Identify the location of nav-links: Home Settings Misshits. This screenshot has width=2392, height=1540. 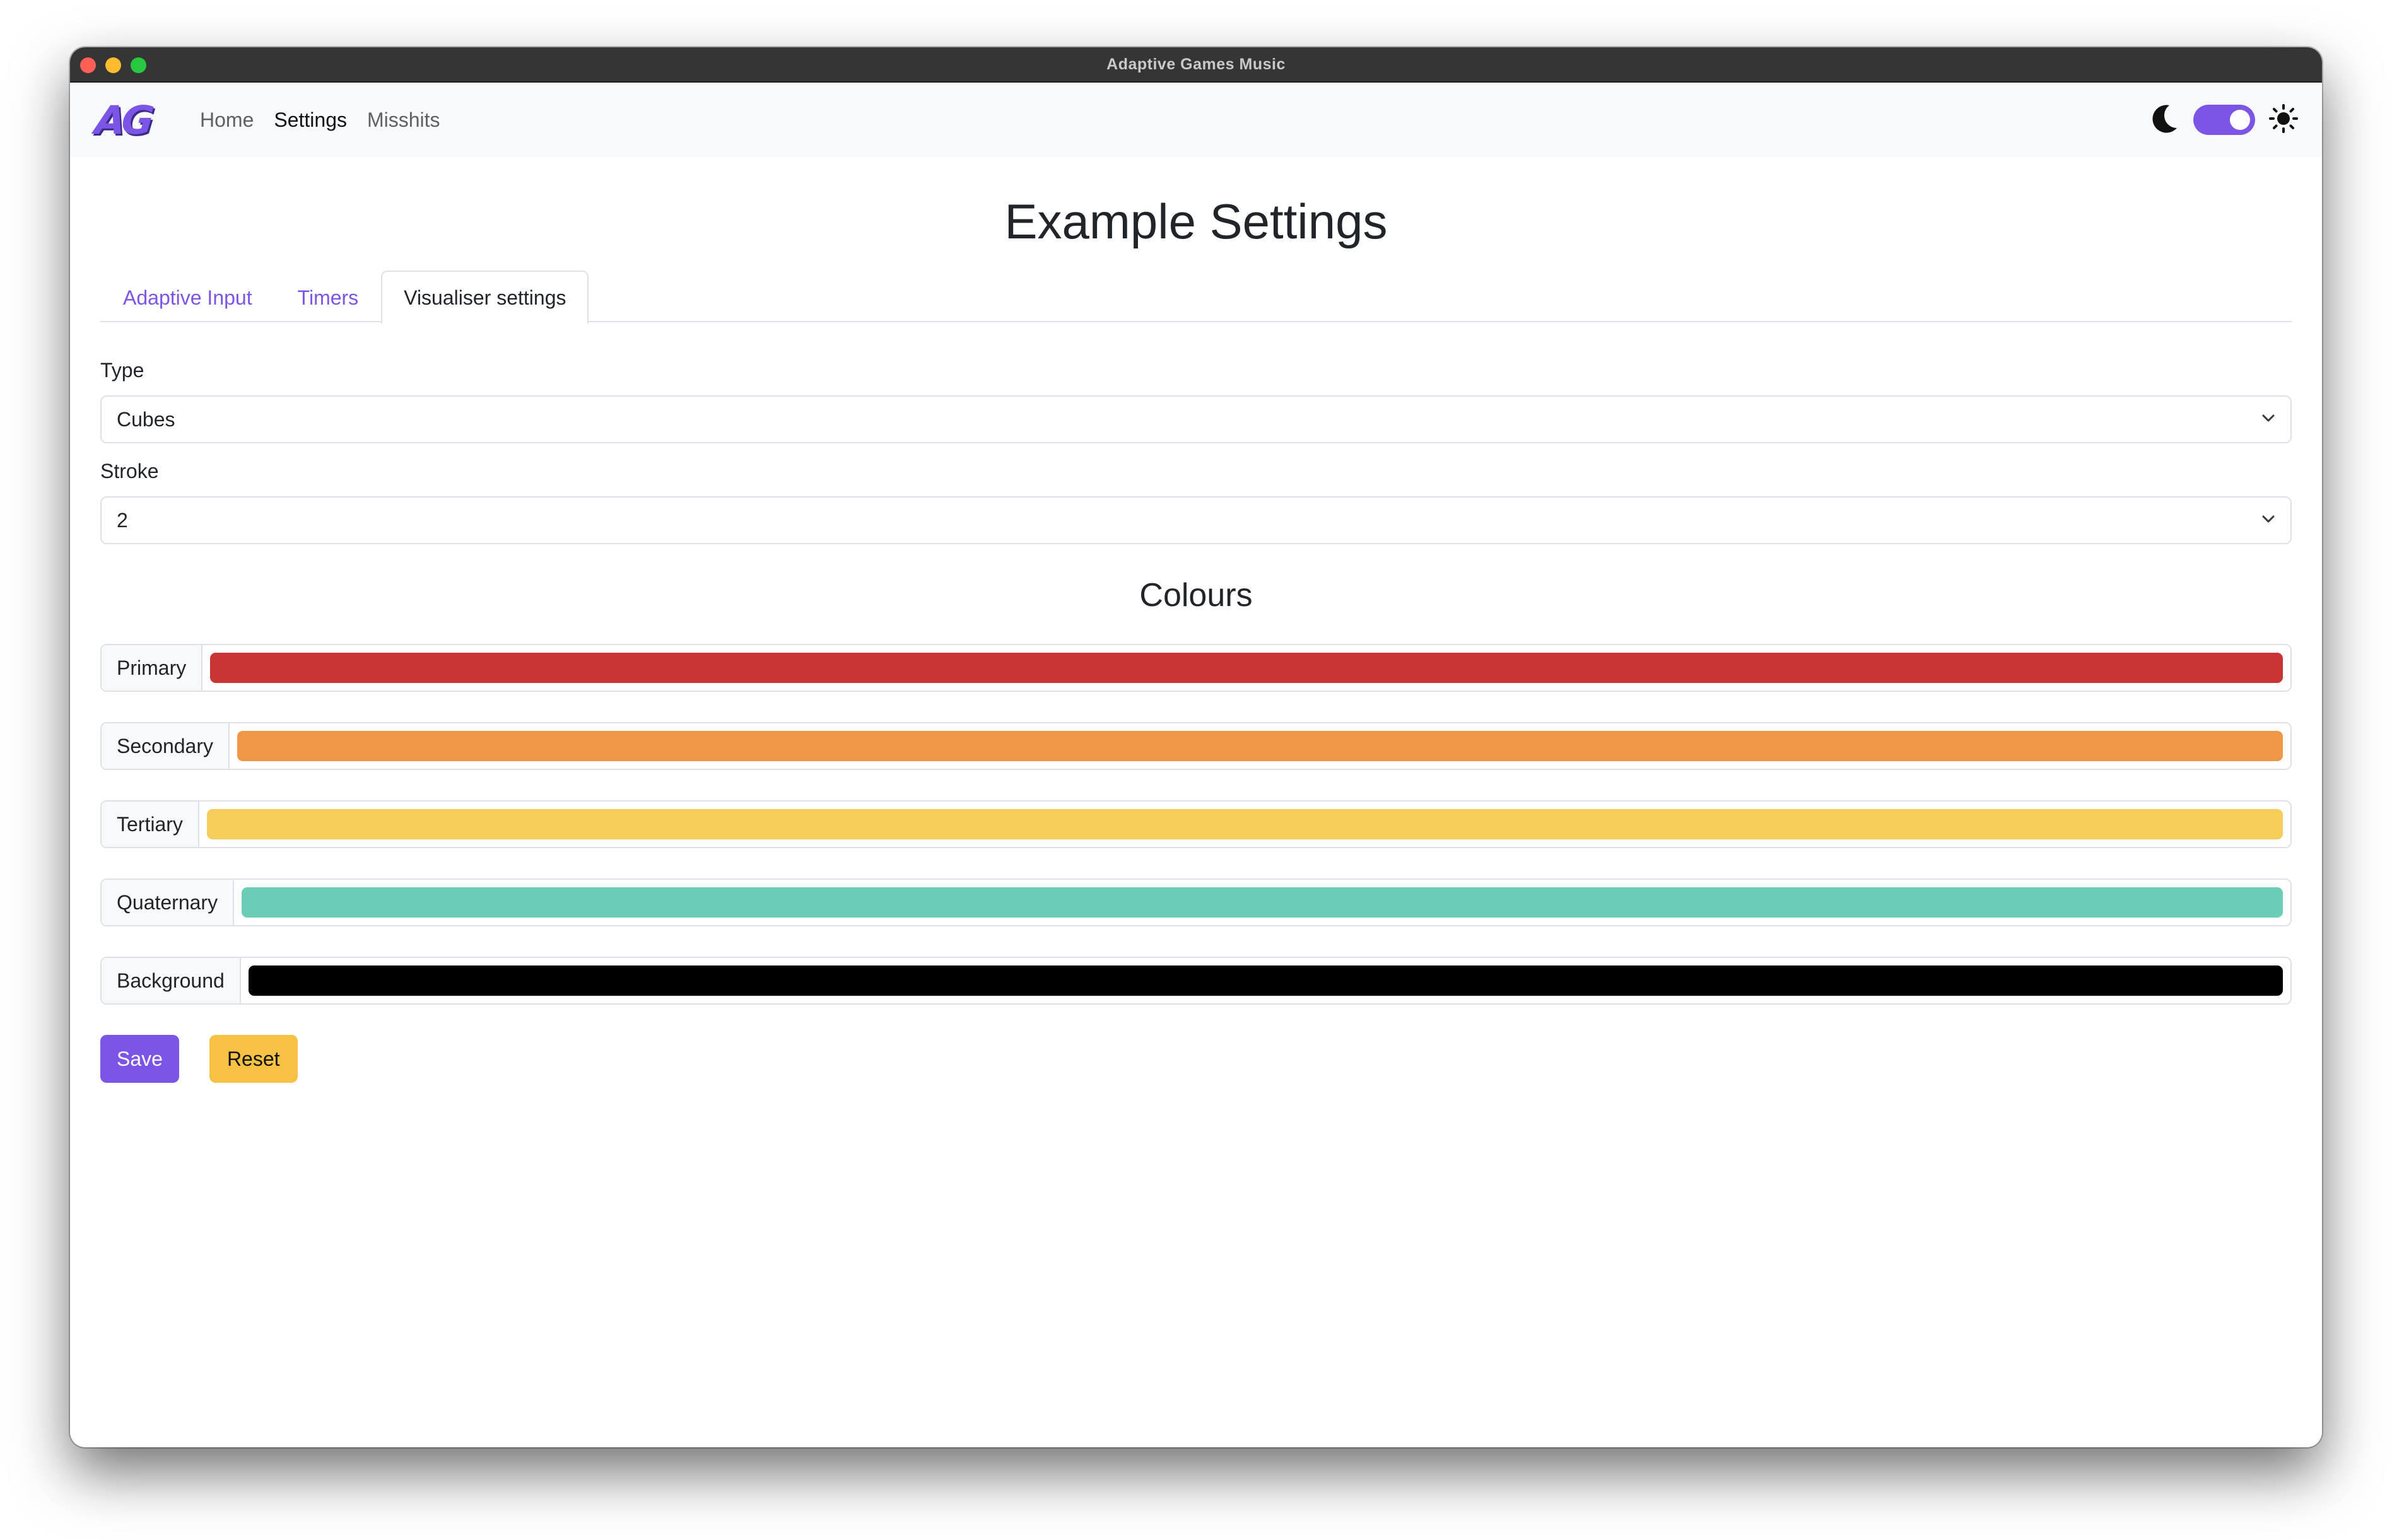
(320, 120).